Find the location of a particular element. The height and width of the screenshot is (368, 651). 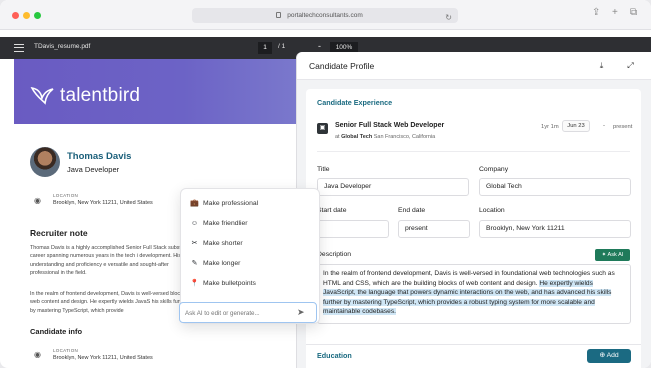

new-tab-icon: + is located at coordinates (615, 12).